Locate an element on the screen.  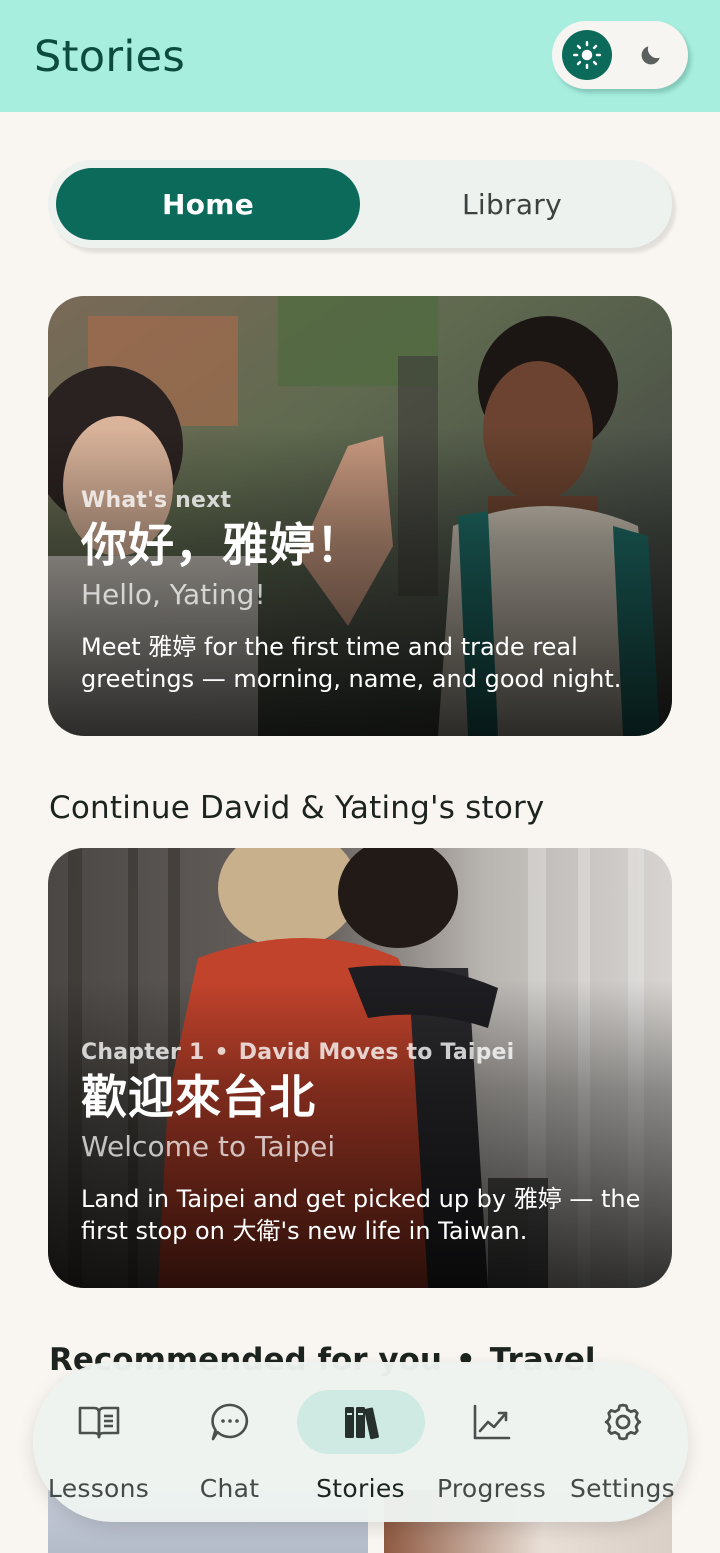
light-mode-button is located at coordinates (587, 55).